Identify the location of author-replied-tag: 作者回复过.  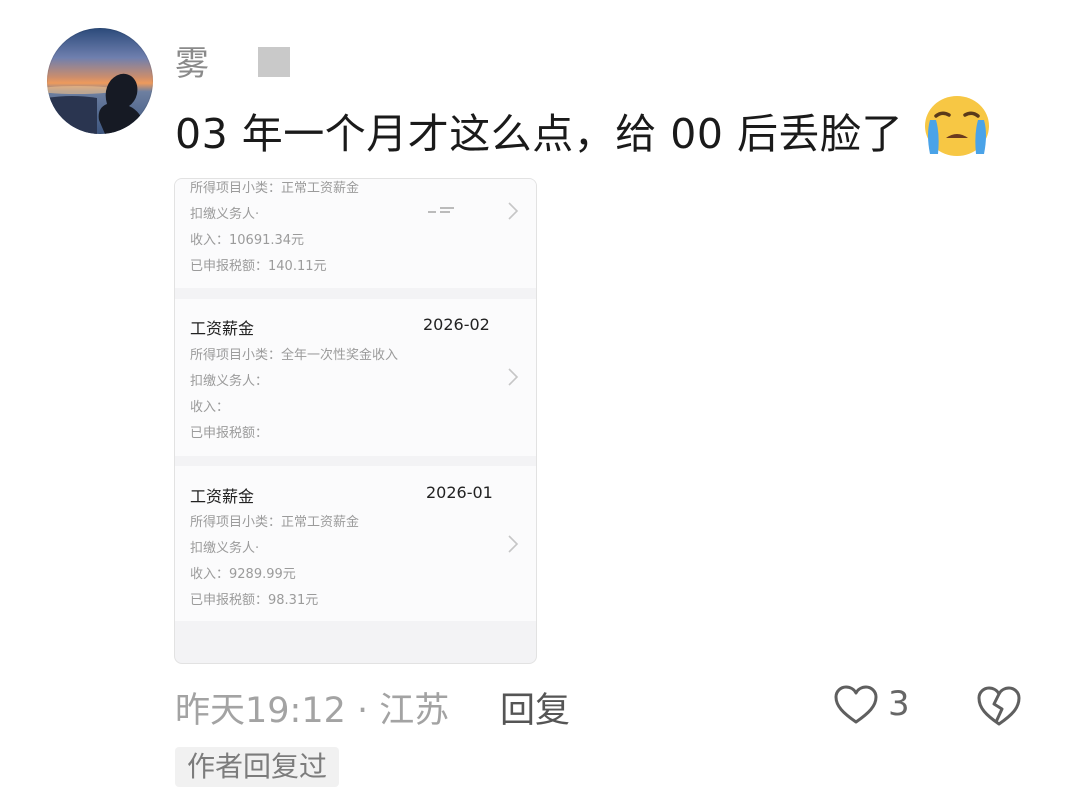
(257, 767).